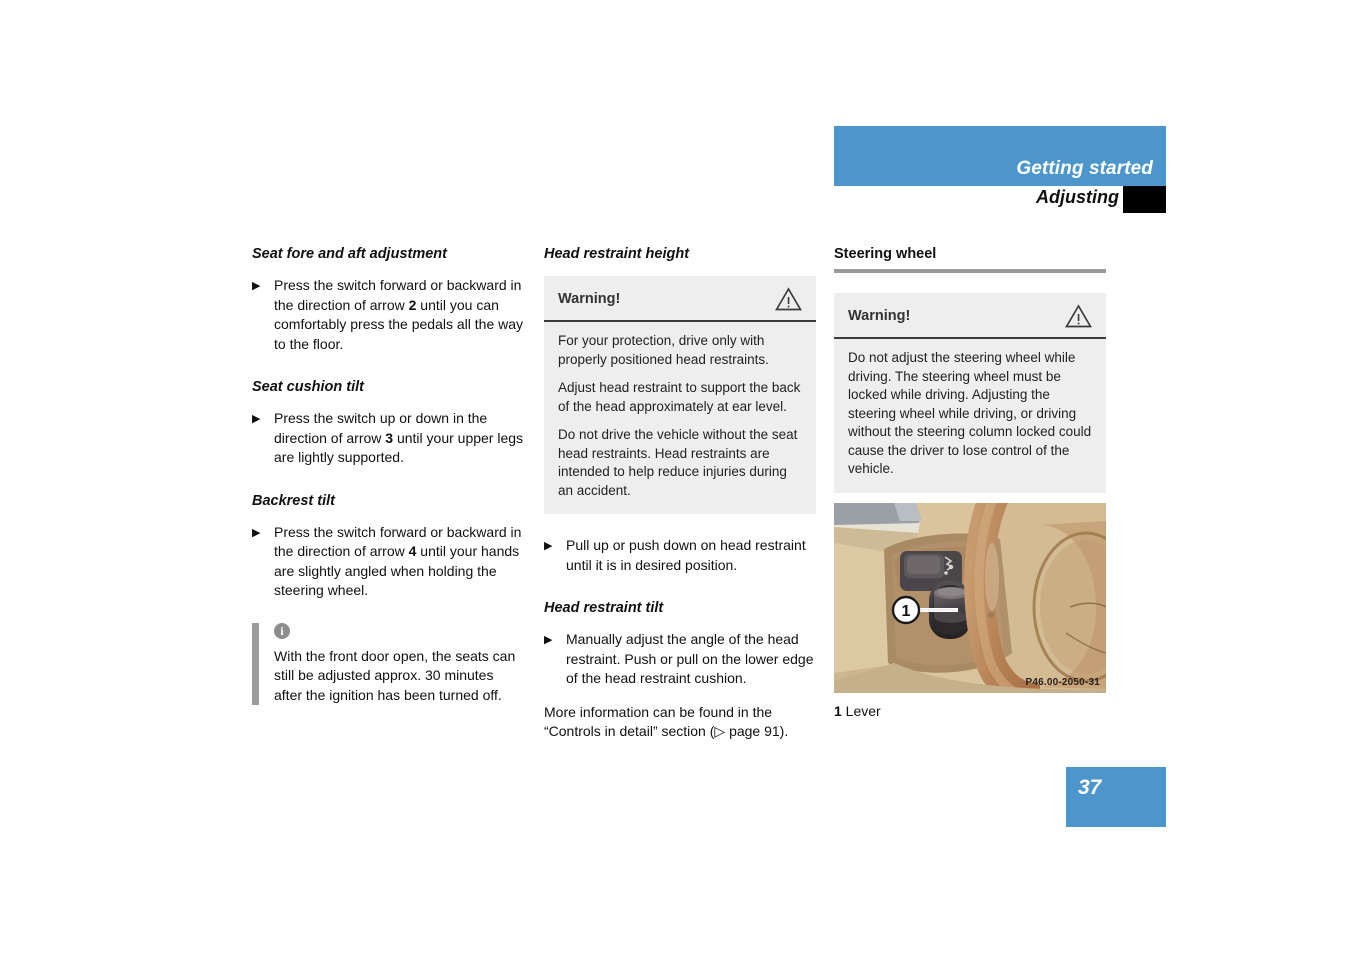  Describe the element at coordinates (282, 630) in the screenshot. I see `info-icon: i` at that location.